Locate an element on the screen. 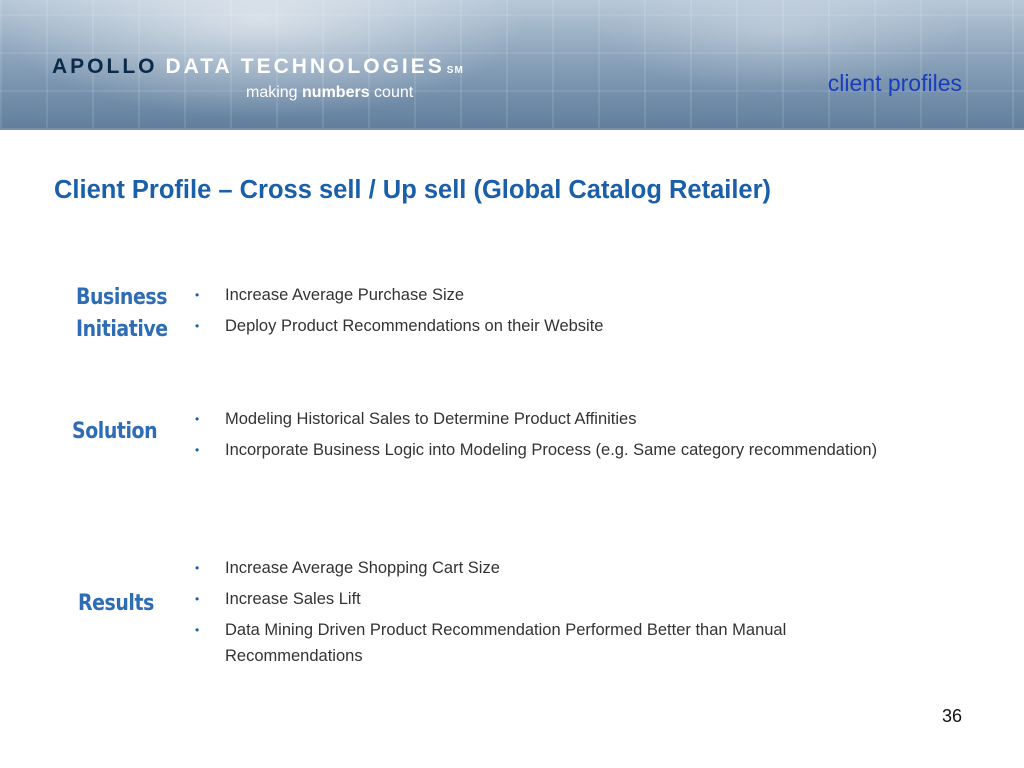  heading-line: Business is located at coordinates (122, 297).